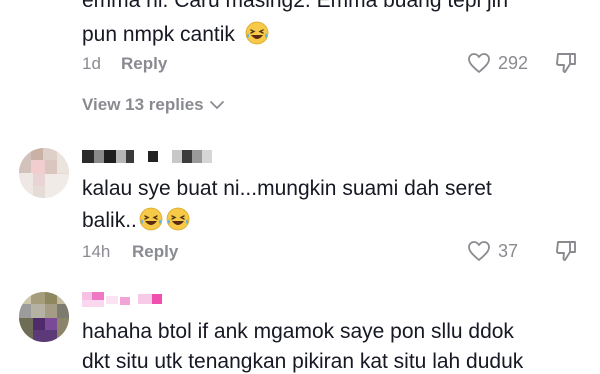 Image resolution: width=600 pixels, height=374 pixels. I want to click on comment3-username, so click(127, 300).